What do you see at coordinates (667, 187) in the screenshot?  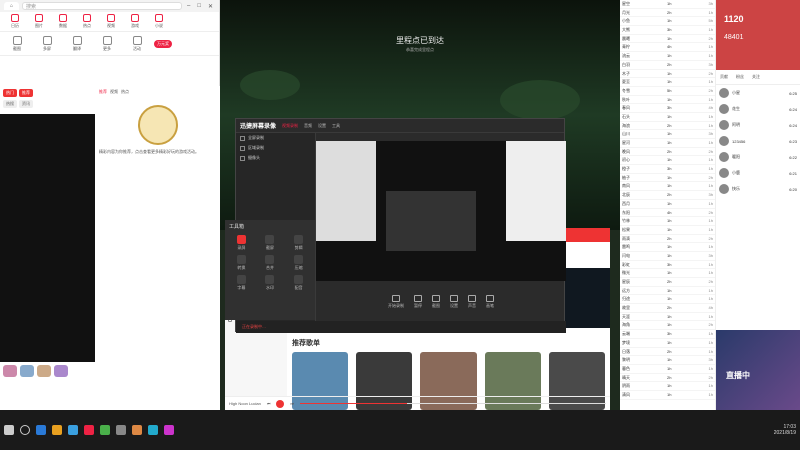 I see `chat-row: 南风 1h 1h` at bounding box center [667, 187].